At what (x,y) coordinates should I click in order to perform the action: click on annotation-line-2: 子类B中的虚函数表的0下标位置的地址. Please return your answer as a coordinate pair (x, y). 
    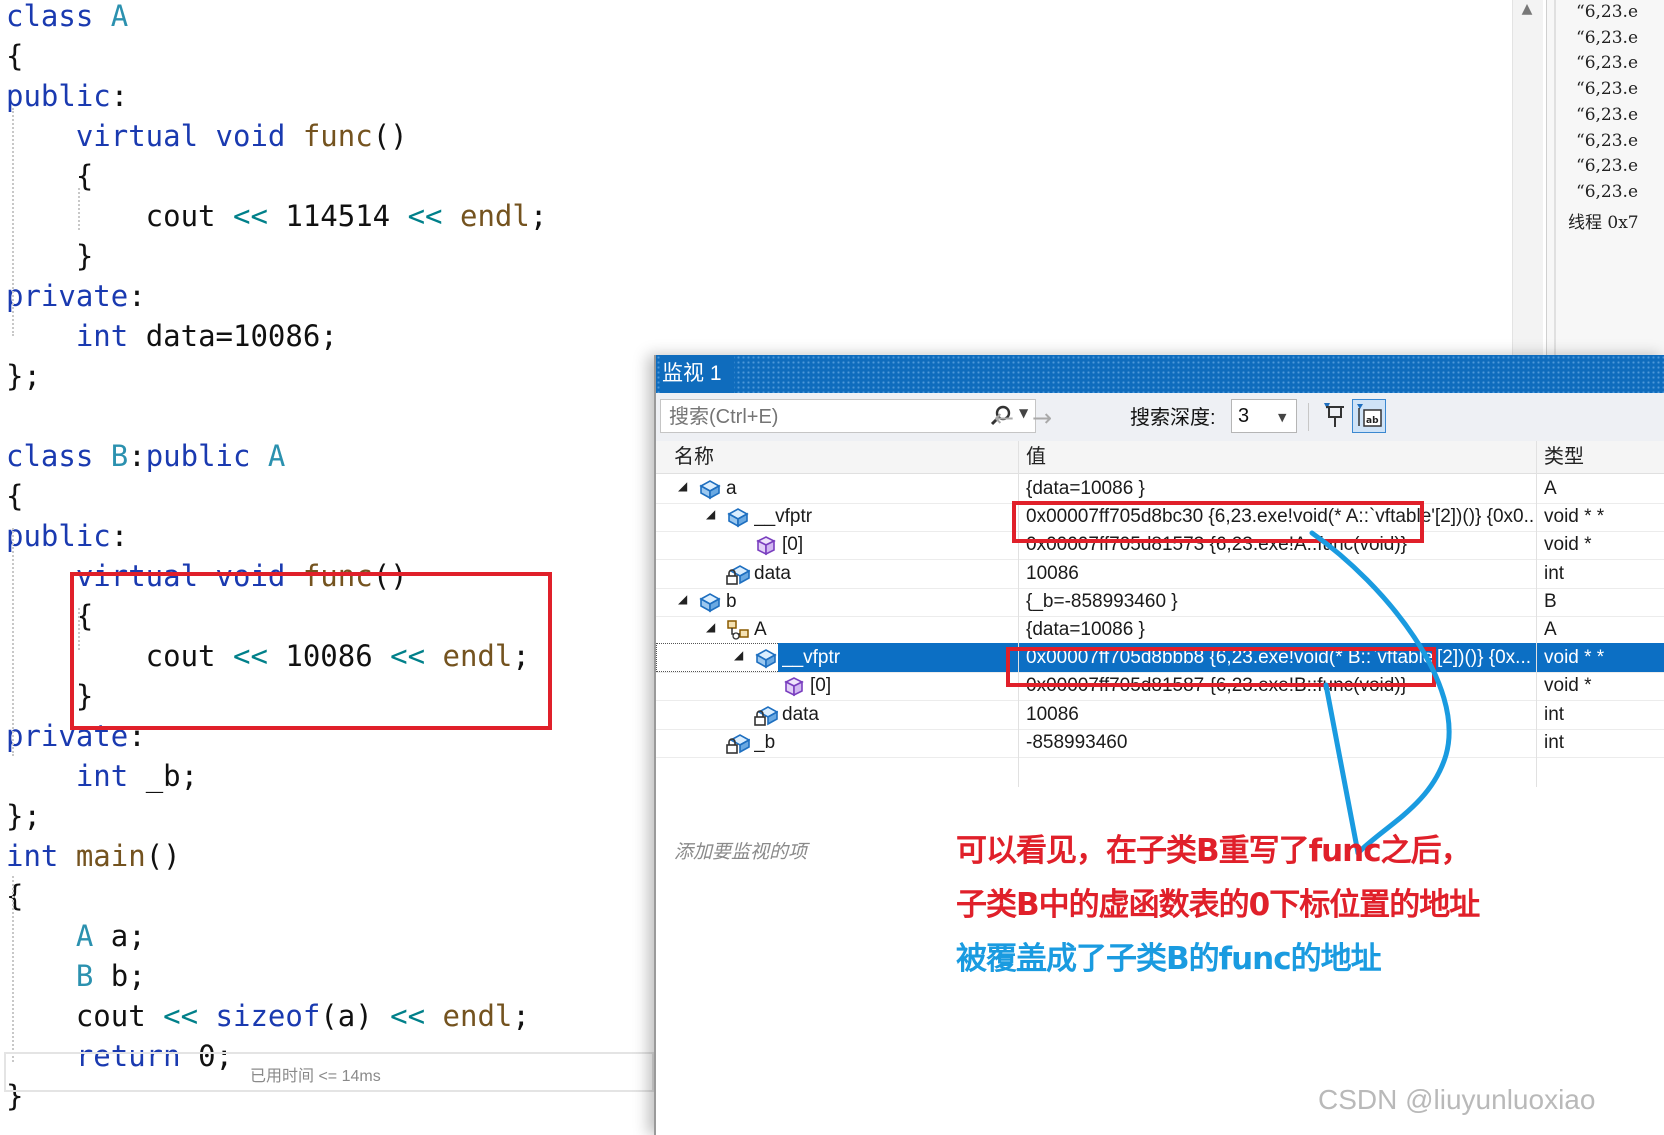
    Looking at the image, I should click on (1218, 905).